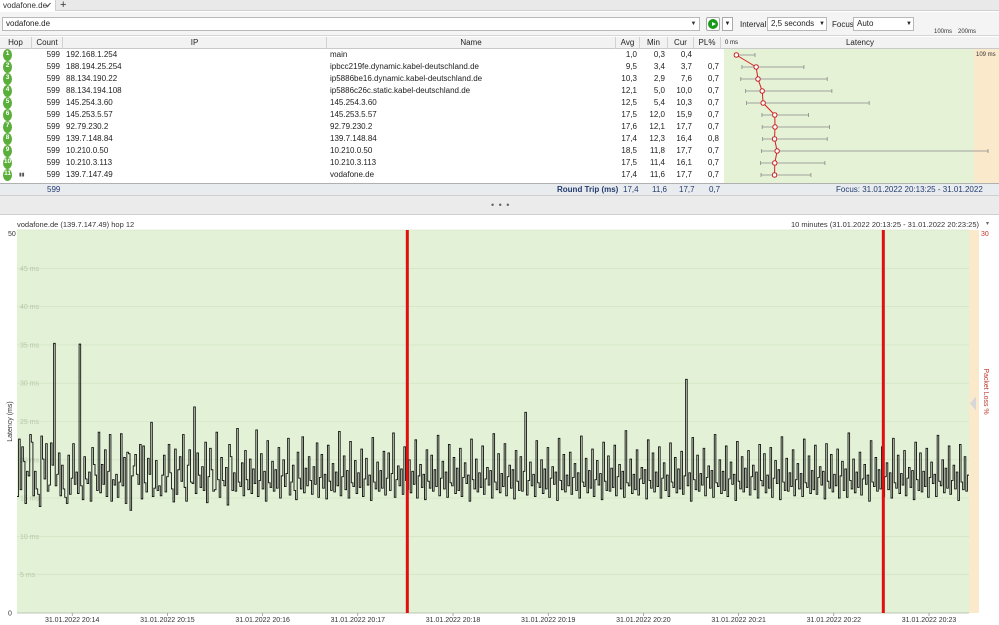 This screenshot has height=625, width=999. What do you see at coordinates (10, 614) in the screenshot?
I see `y-tick-label: 0` at bounding box center [10, 614].